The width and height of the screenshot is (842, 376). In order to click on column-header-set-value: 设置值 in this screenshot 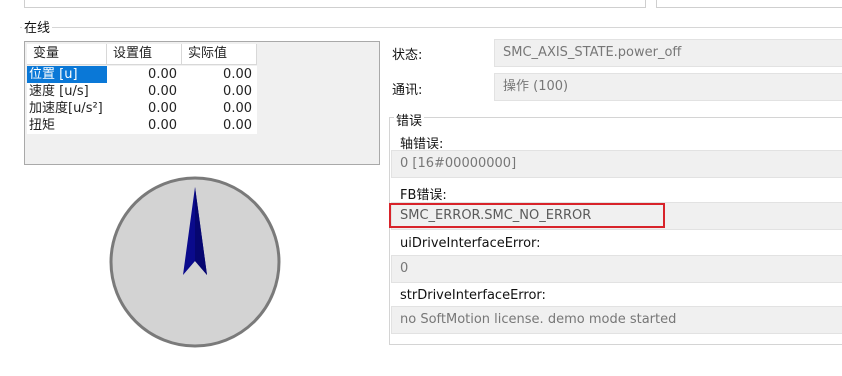, I will do `click(144, 54)`.